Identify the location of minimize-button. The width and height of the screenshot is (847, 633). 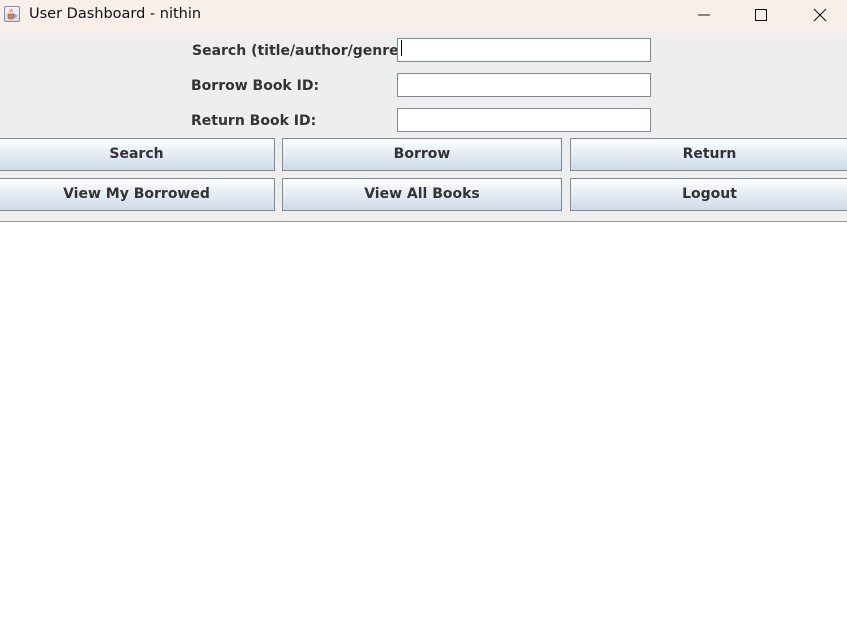
(704, 15).